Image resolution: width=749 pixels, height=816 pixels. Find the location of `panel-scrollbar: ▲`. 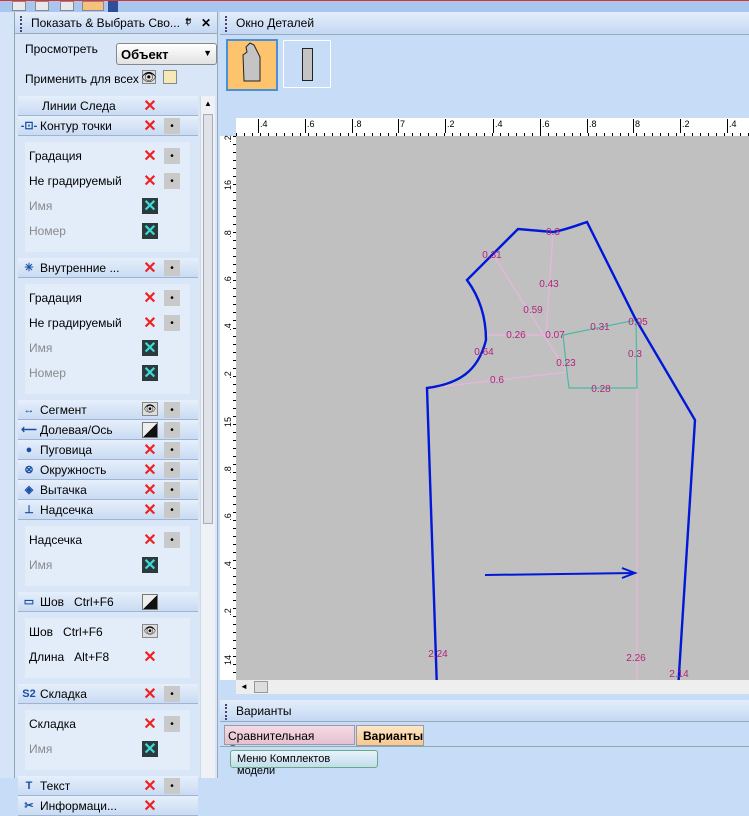

panel-scrollbar: ▲ is located at coordinates (207, 437).